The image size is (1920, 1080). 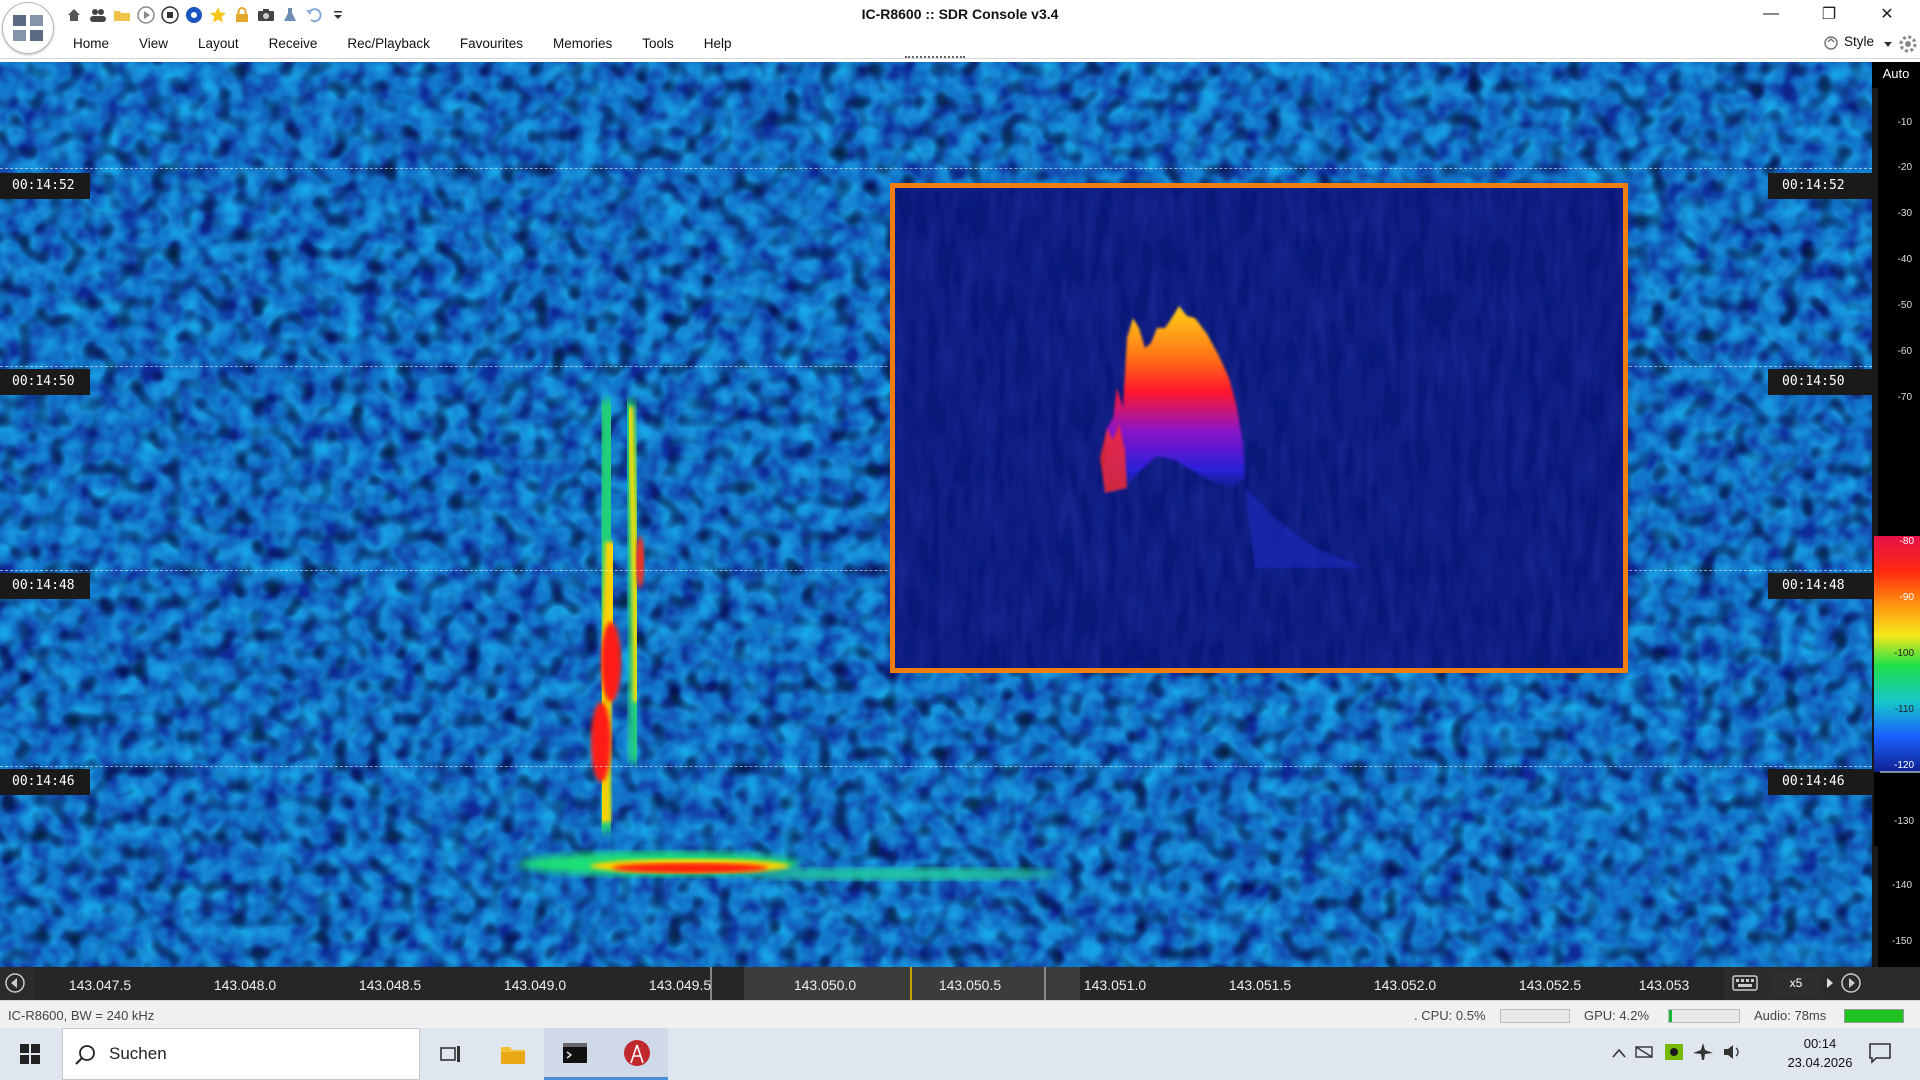 I want to click on frequency-tick: 143.050.0, so click(x=825, y=985).